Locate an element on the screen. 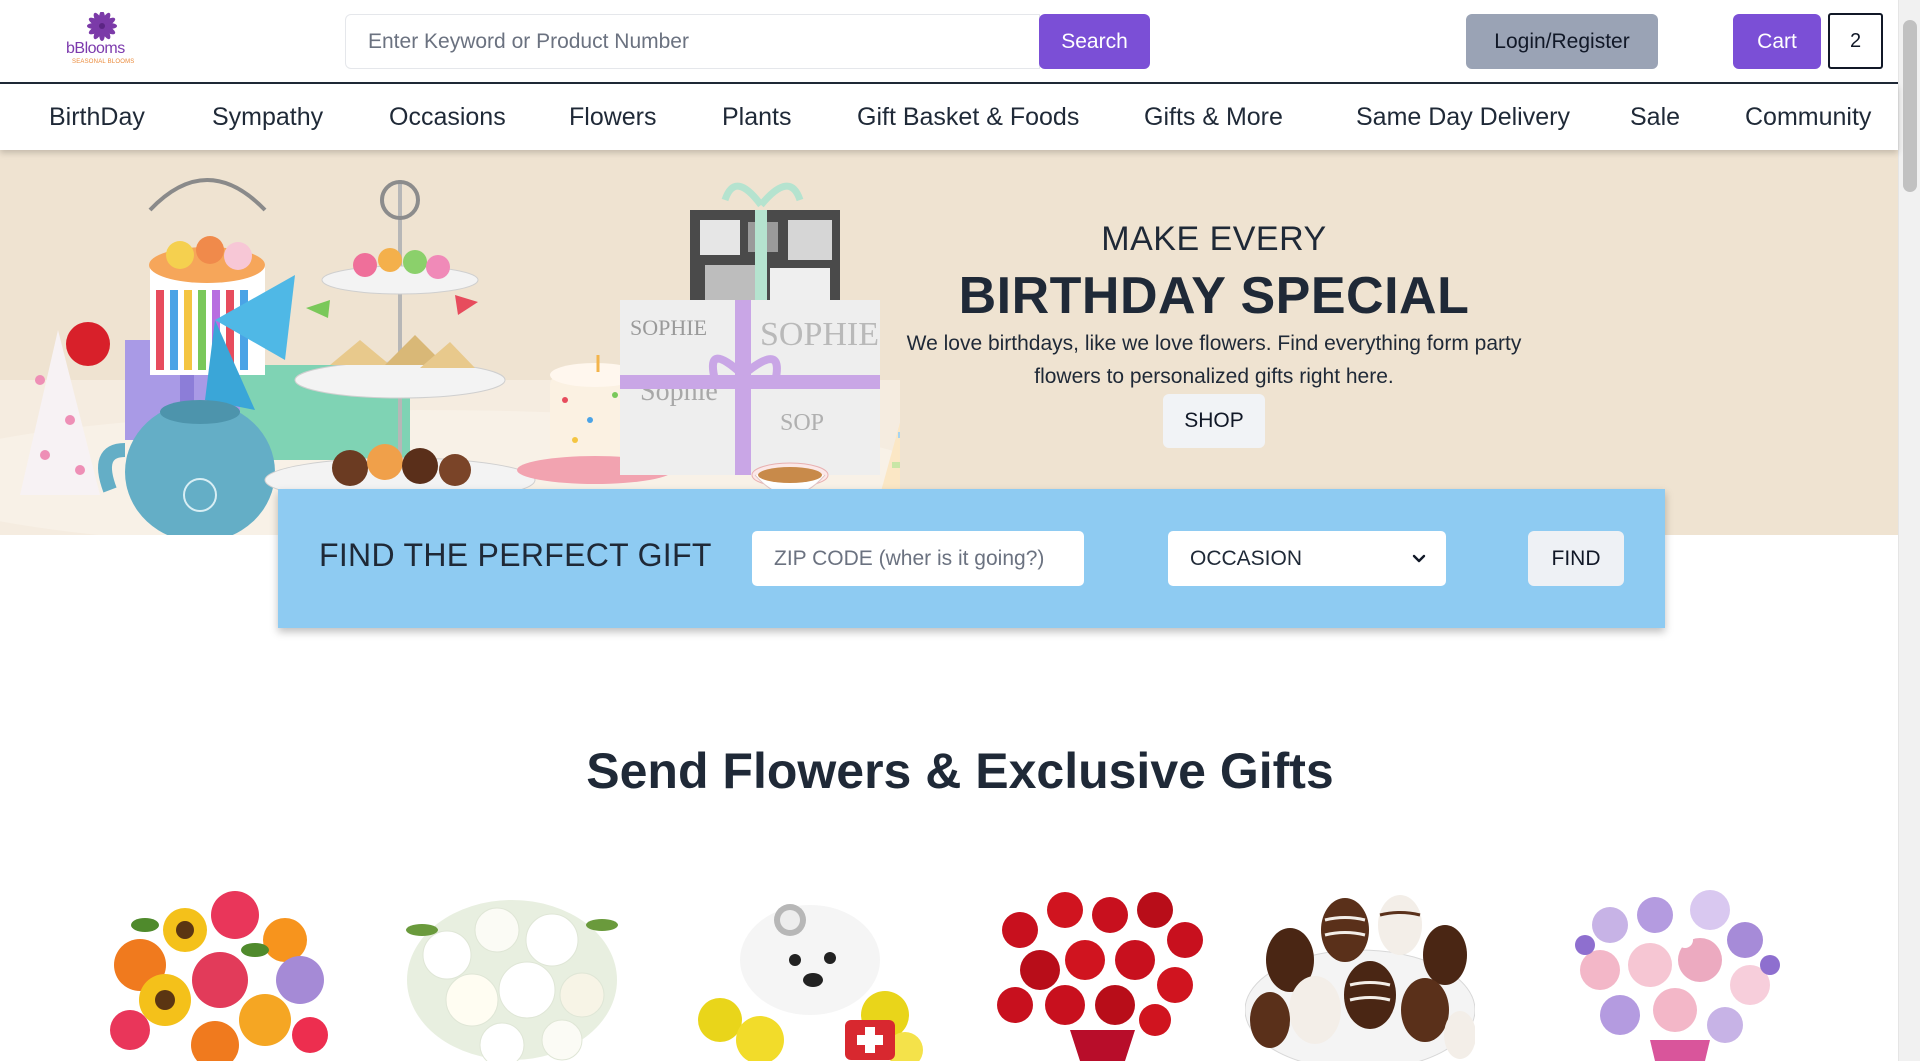  nav-item-flowers: Flowers is located at coordinates (613, 117).